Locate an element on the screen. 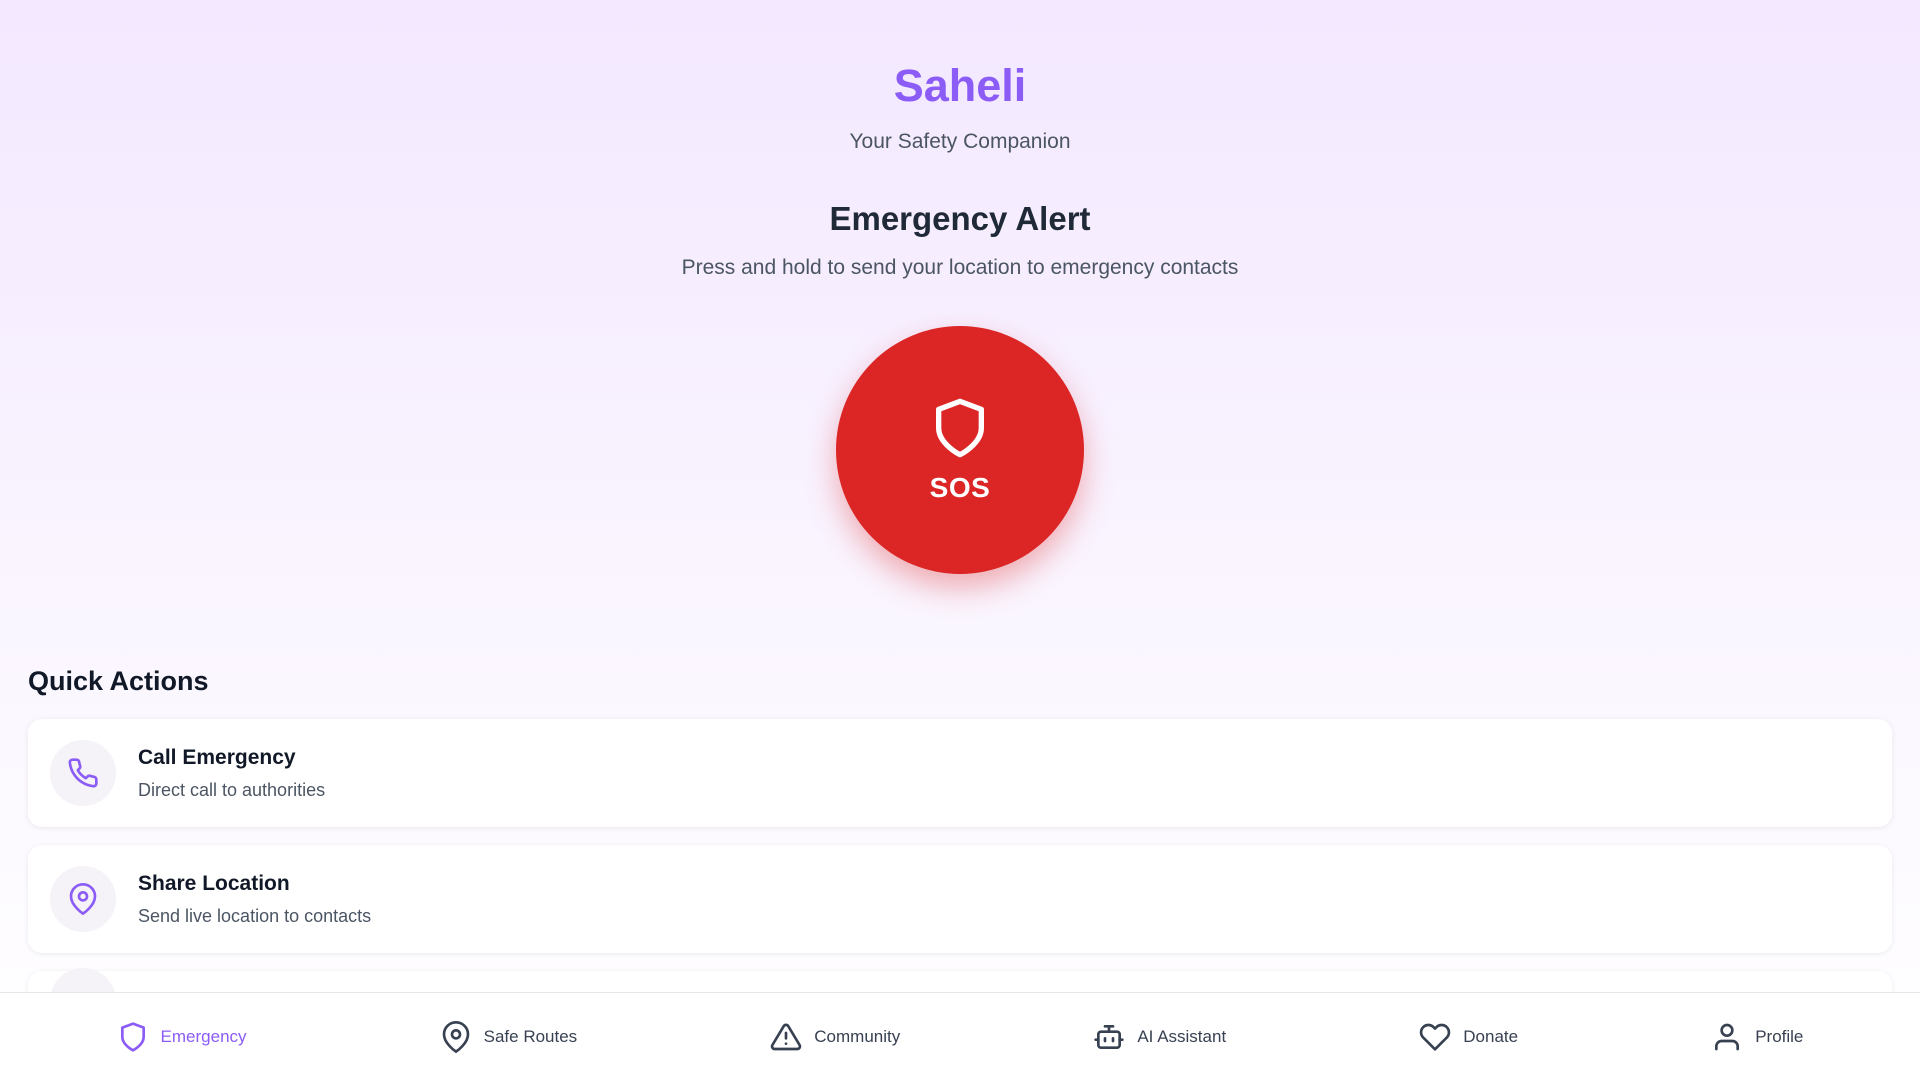 The width and height of the screenshot is (1920, 1080). nav-safe-routes: Safe Routes is located at coordinates (509, 1036).